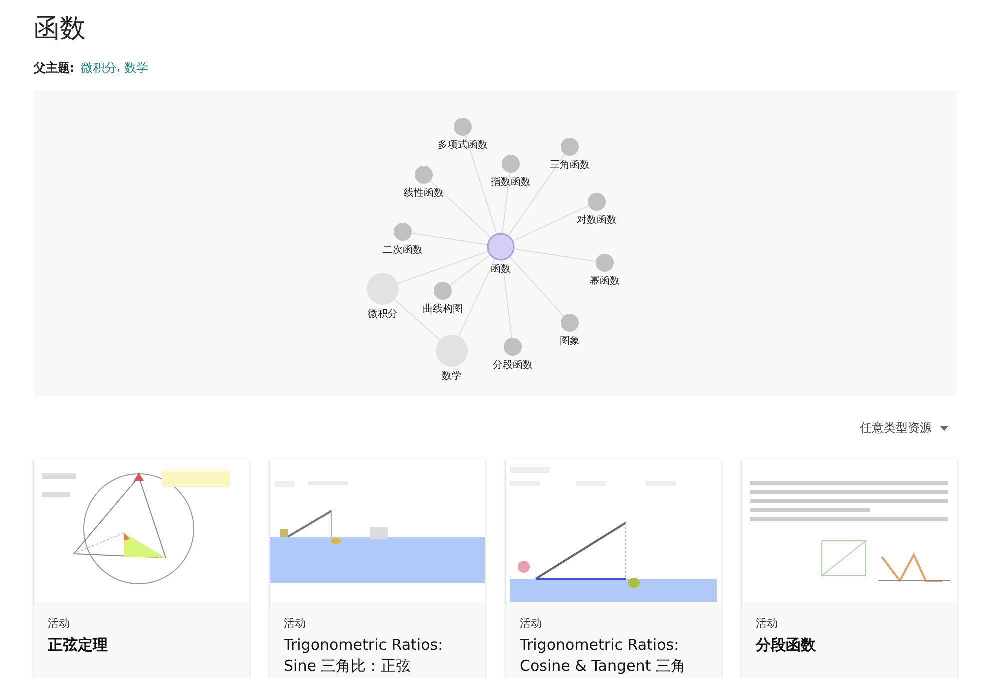  What do you see at coordinates (463, 145) in the screenshot?
I see `node-label: 多项式函数` at bounding box center [463, 145].